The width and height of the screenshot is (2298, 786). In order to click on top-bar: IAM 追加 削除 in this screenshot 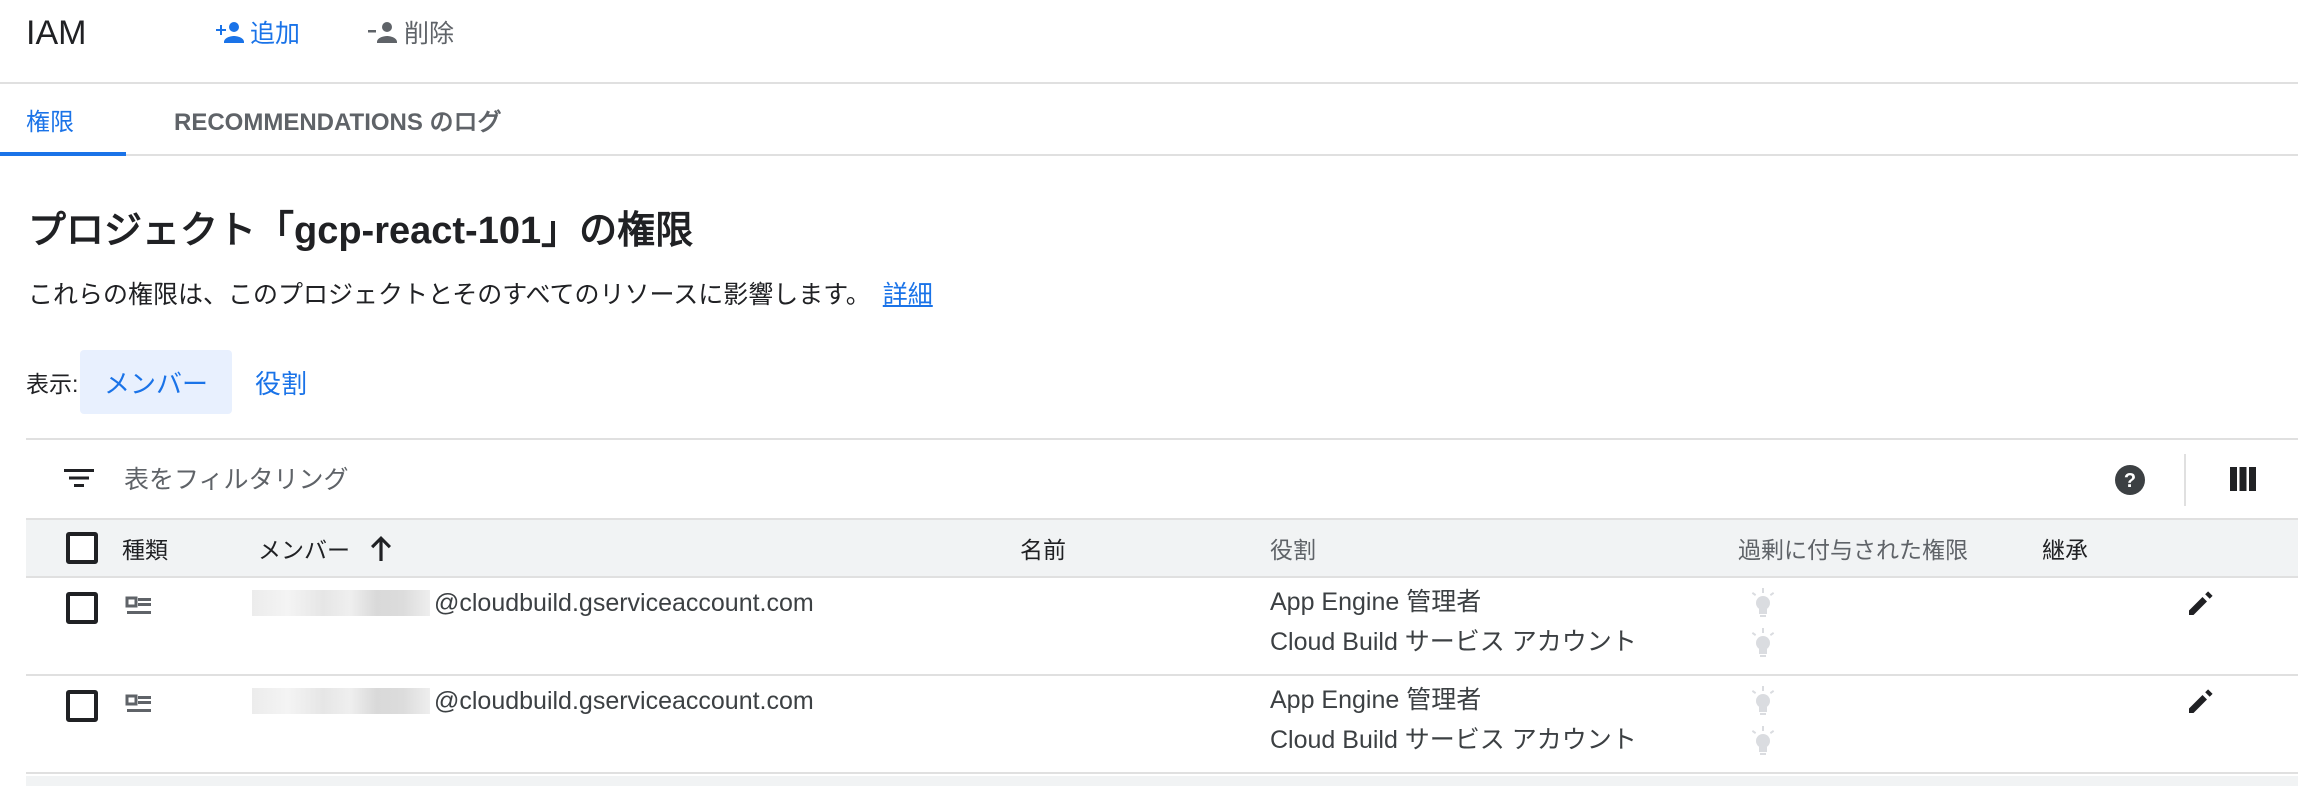, I will do `click(1149, 42)`.